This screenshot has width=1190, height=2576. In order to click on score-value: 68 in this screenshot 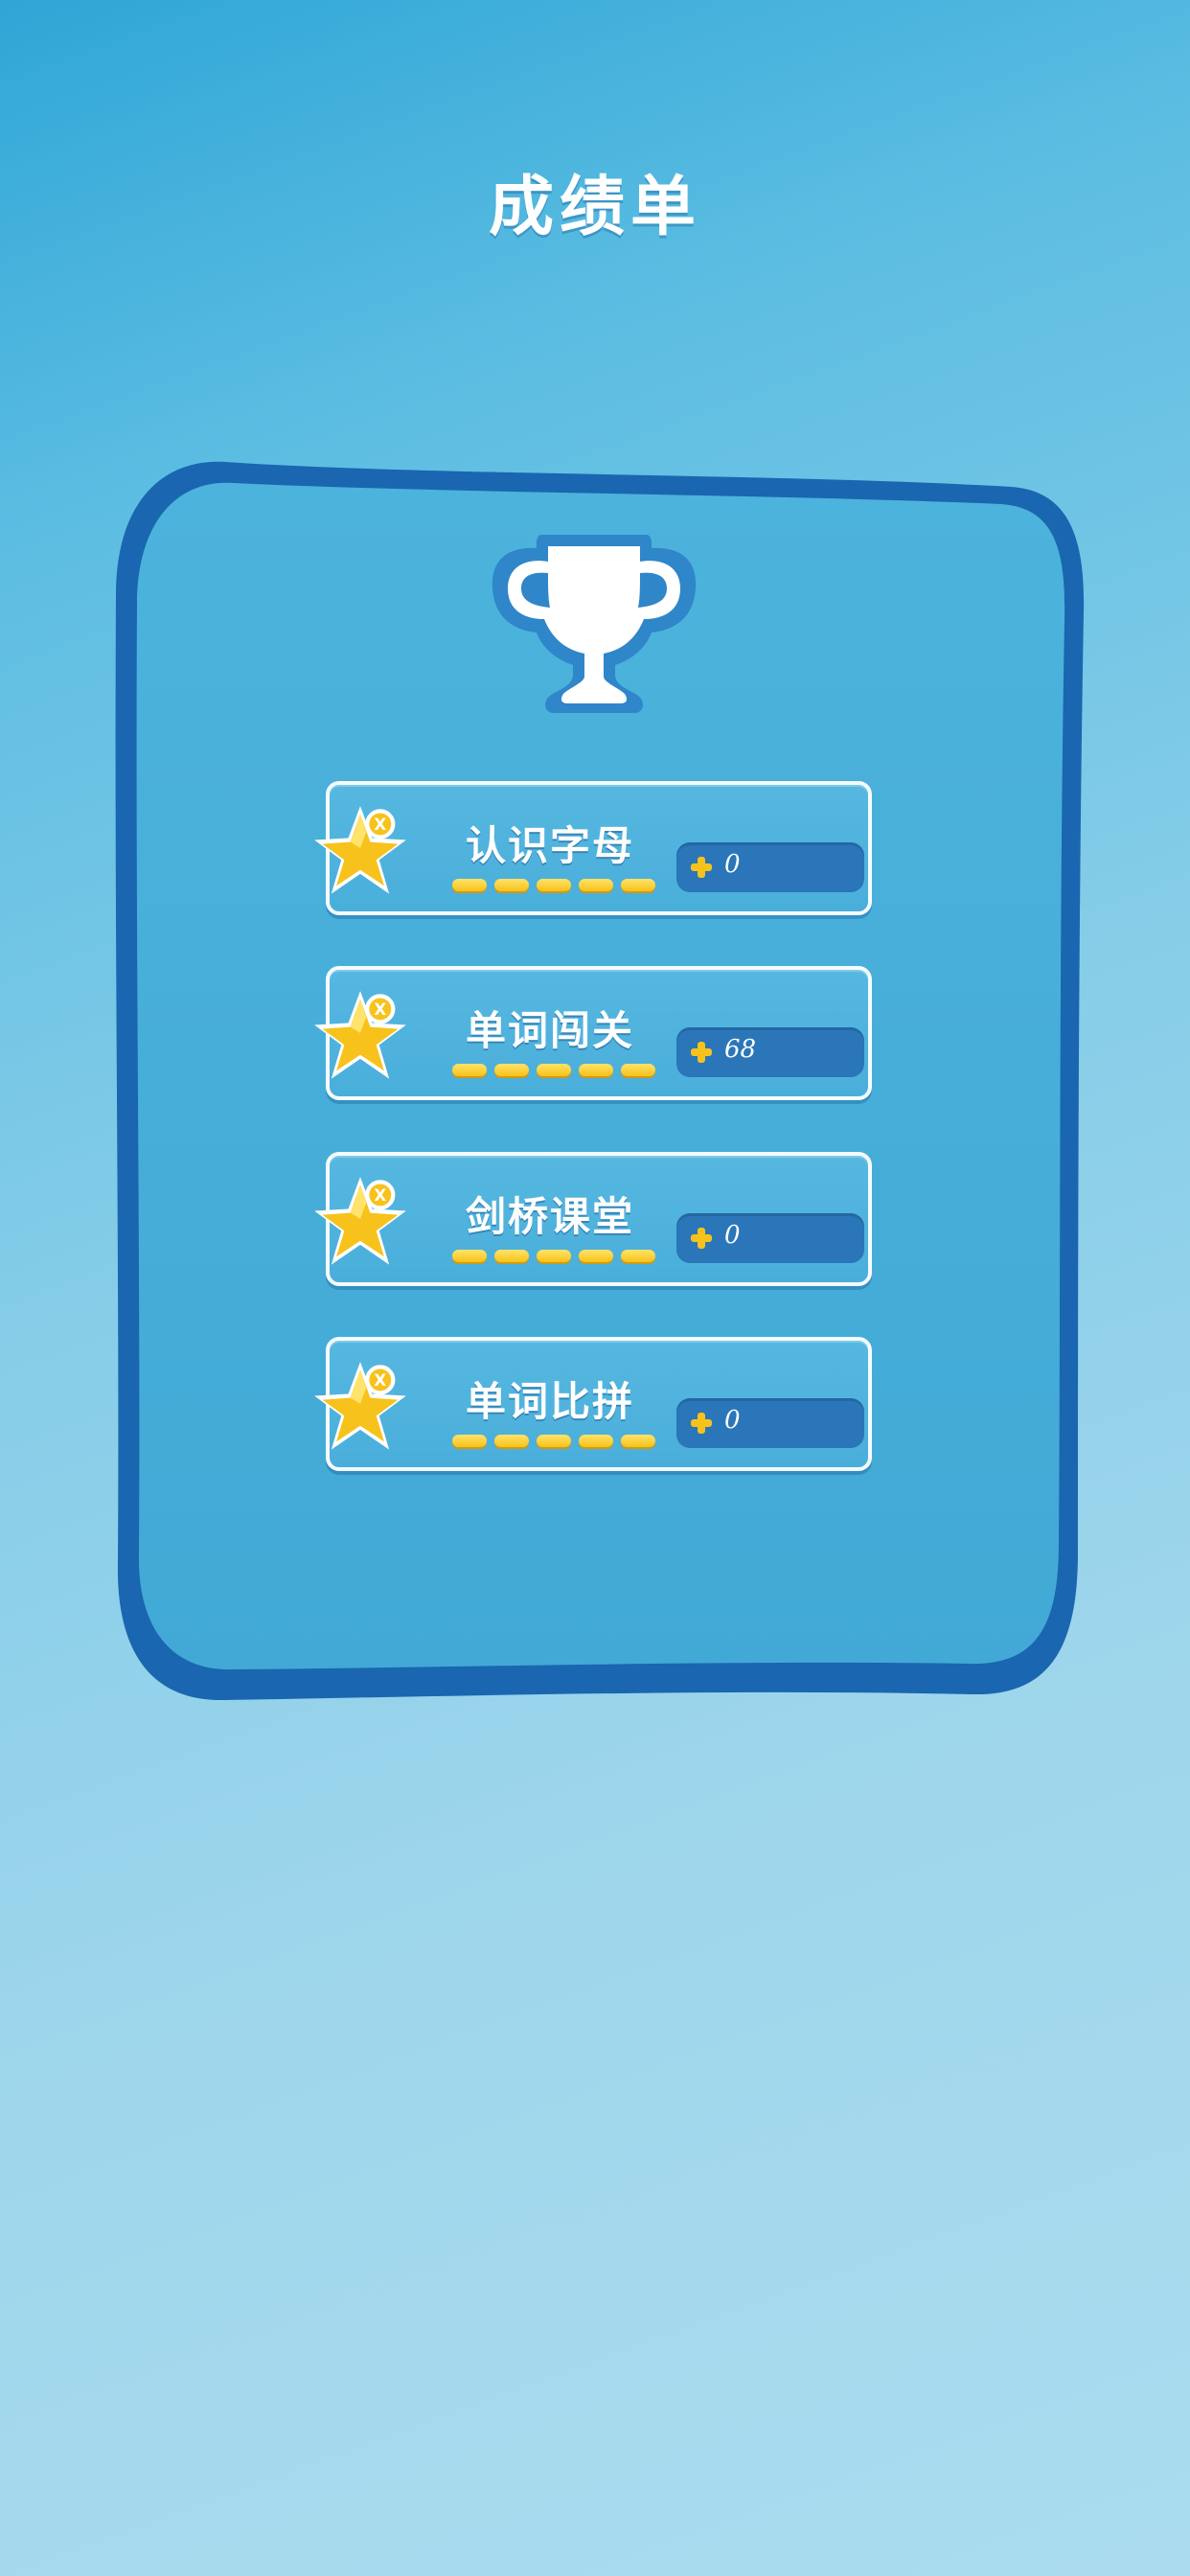, I will do `click(741, 1049)`.